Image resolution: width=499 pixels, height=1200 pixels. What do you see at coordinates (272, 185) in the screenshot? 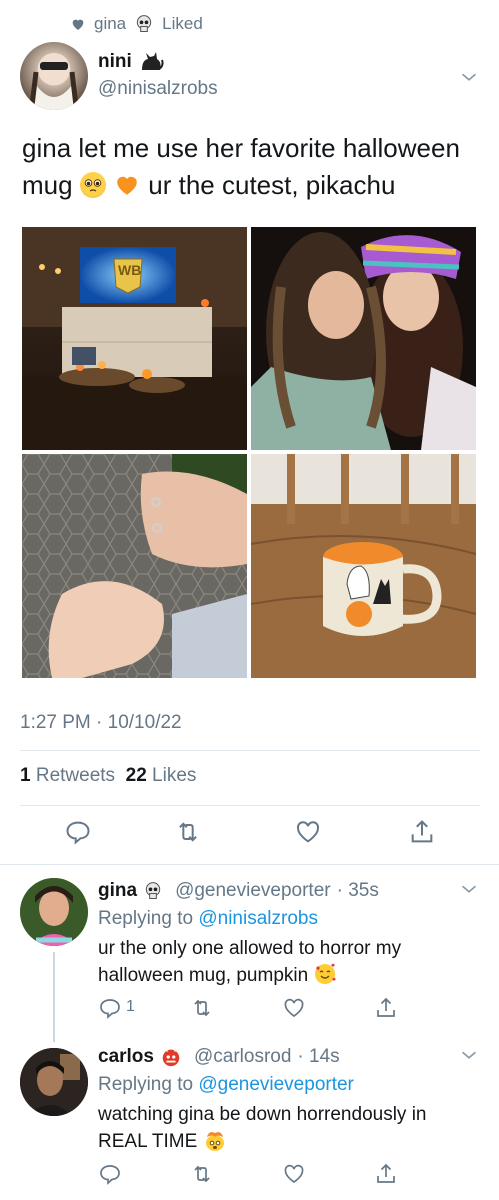
I see `tweet-text-rest: ur the cutest, pikachu` at bounding box center [272, 185].